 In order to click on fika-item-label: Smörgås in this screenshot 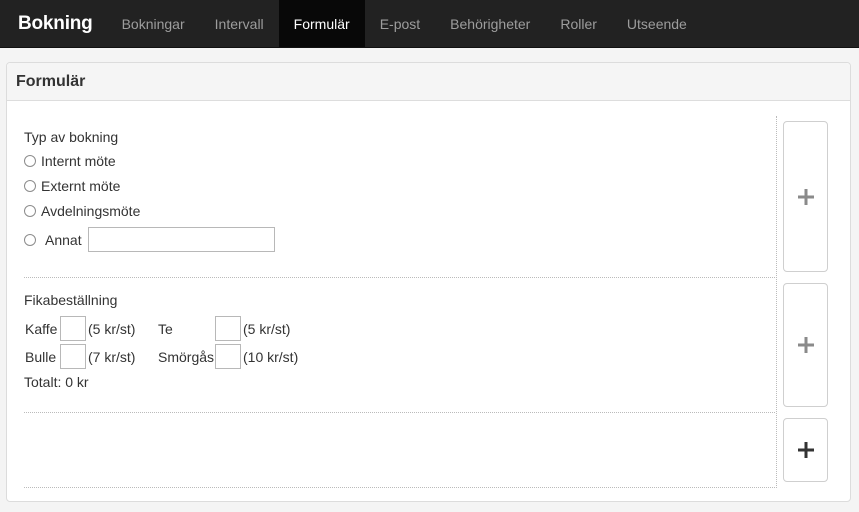, I will do `click(186, 357)`.